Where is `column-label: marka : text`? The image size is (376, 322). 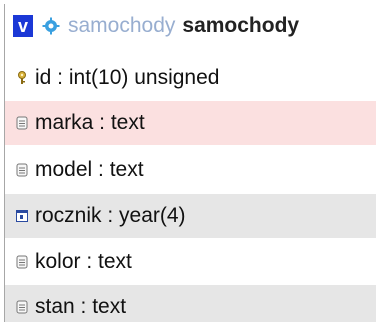 column-label: marka : text is located at coordinates (90, 122).